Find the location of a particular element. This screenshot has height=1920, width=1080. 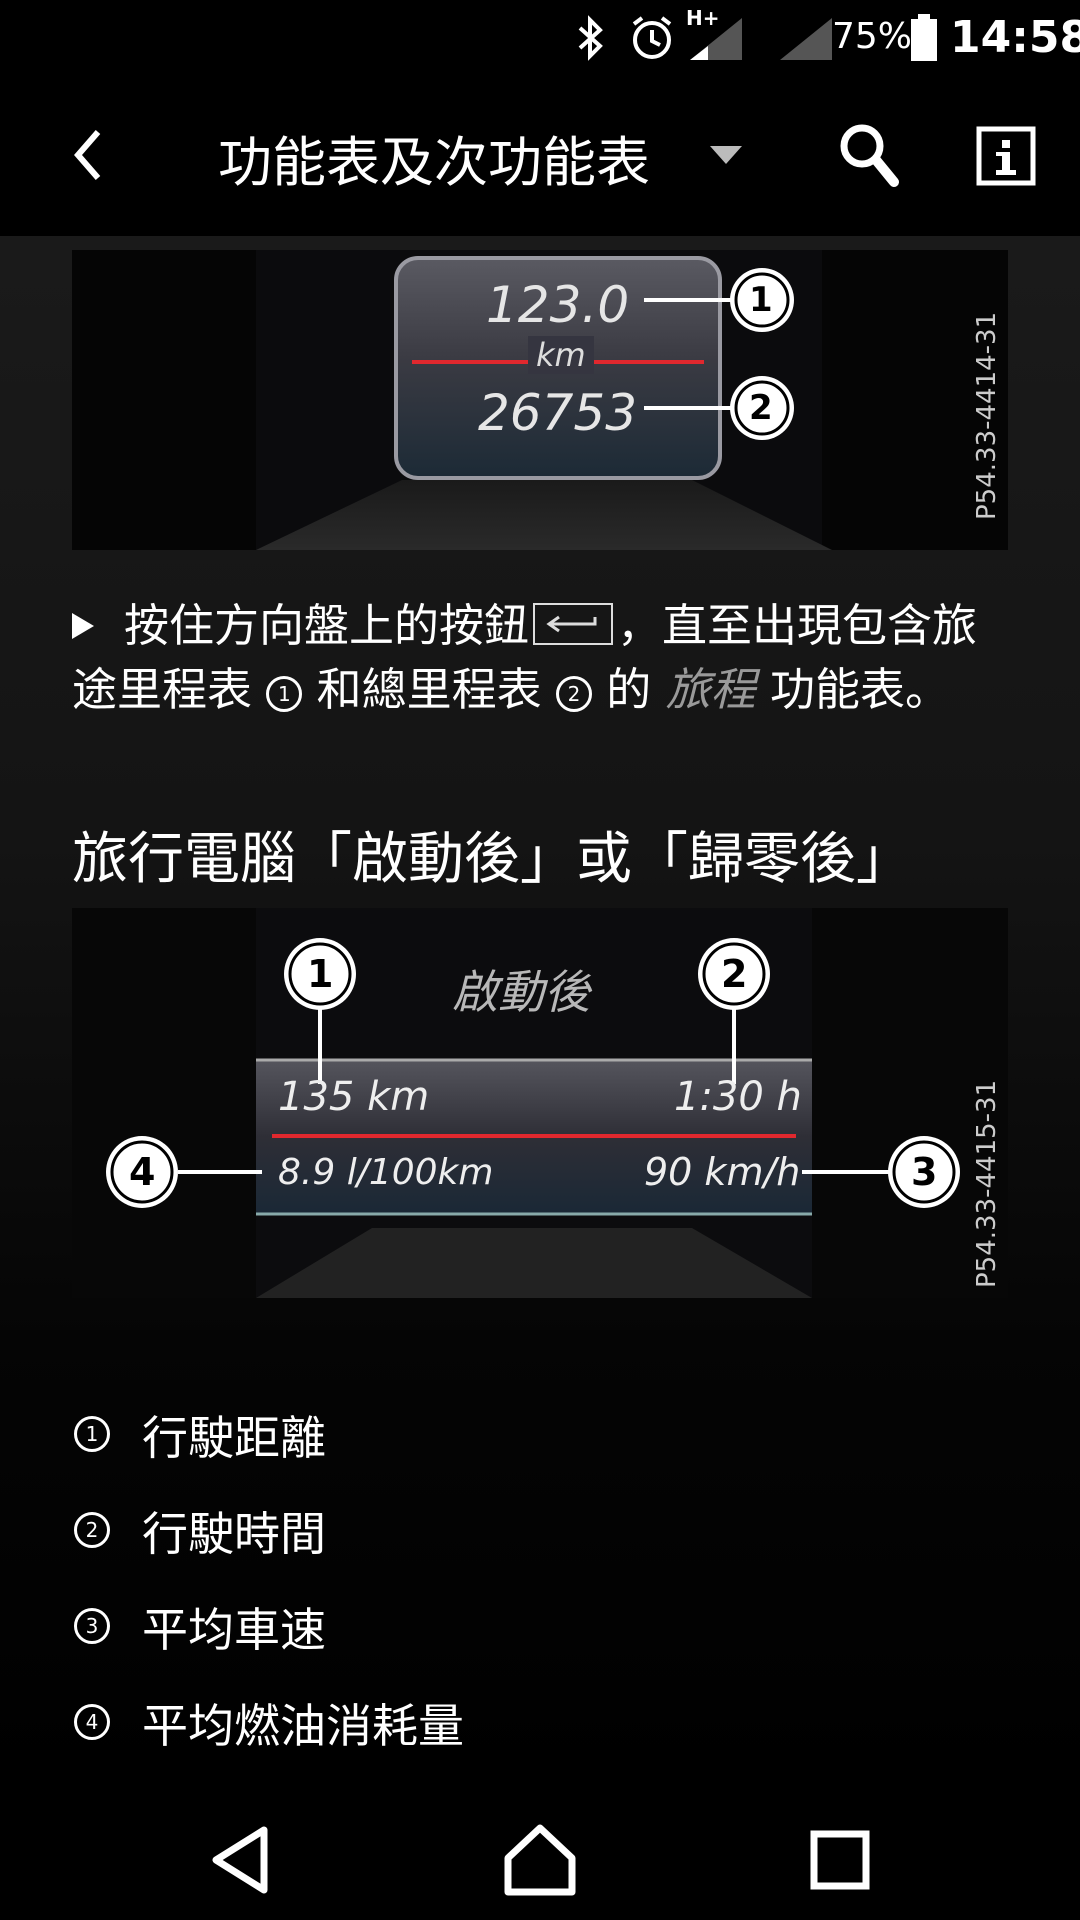

dropdown-caret-icon is located at coordinates (726, 156).